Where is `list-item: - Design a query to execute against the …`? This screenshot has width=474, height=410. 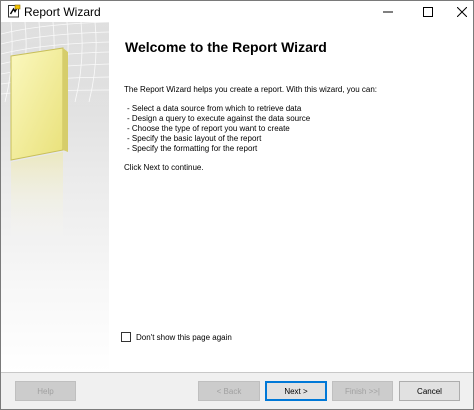
list-item: - Design a query to execute against the … is located at coordinates (219, 118).